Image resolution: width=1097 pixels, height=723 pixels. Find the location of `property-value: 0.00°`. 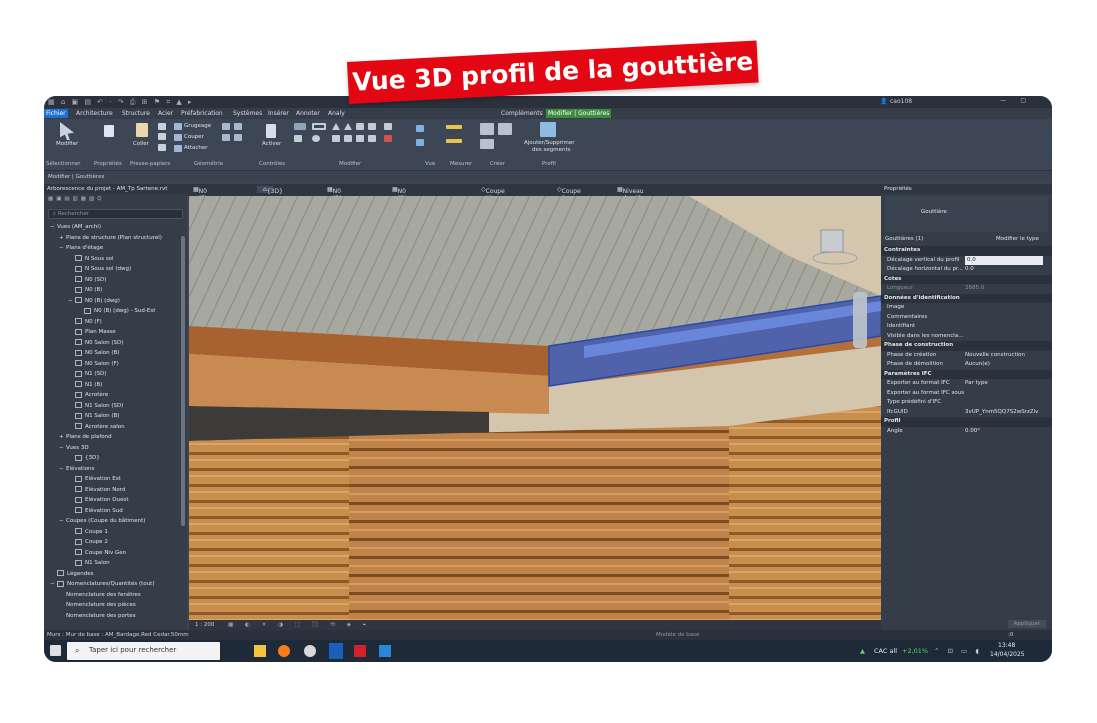

property-value: 0.00° is located at coordinates (972, 432).